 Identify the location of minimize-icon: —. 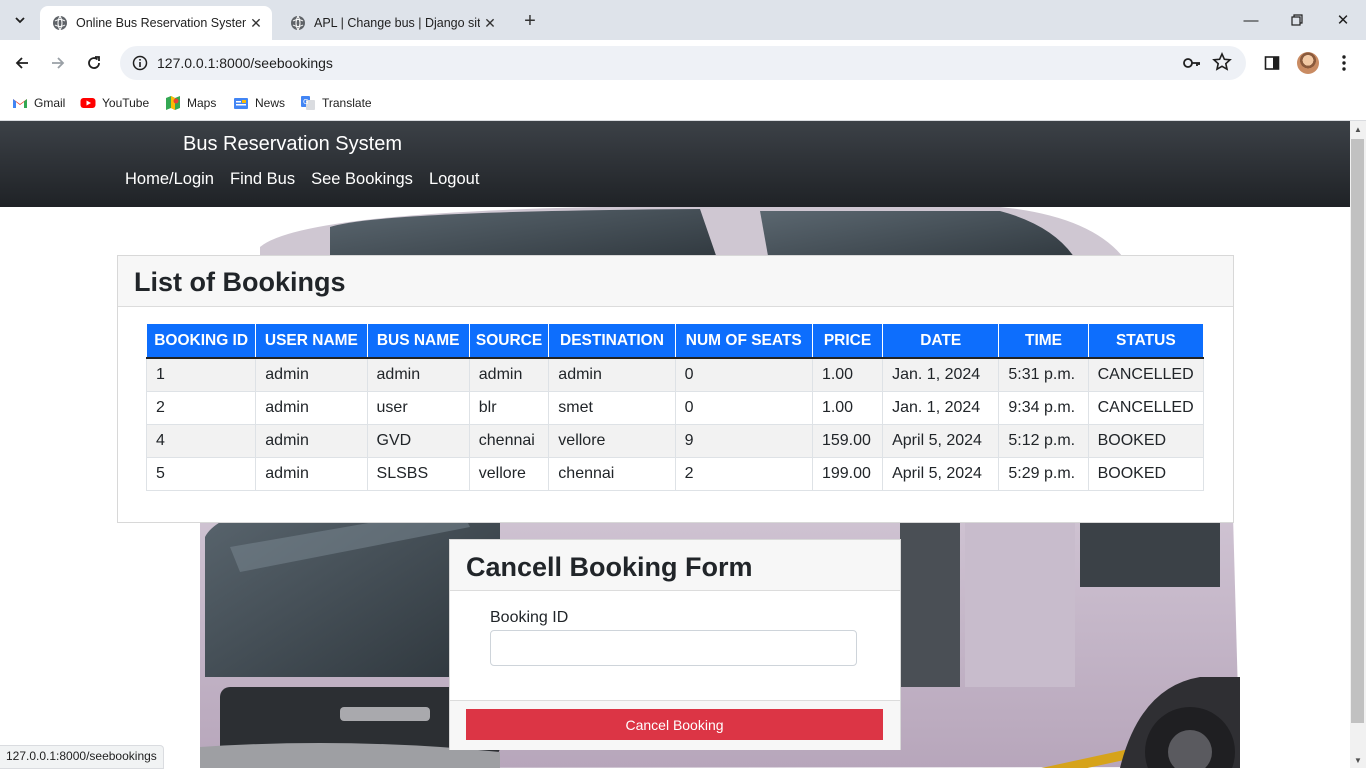
(1251, 20).